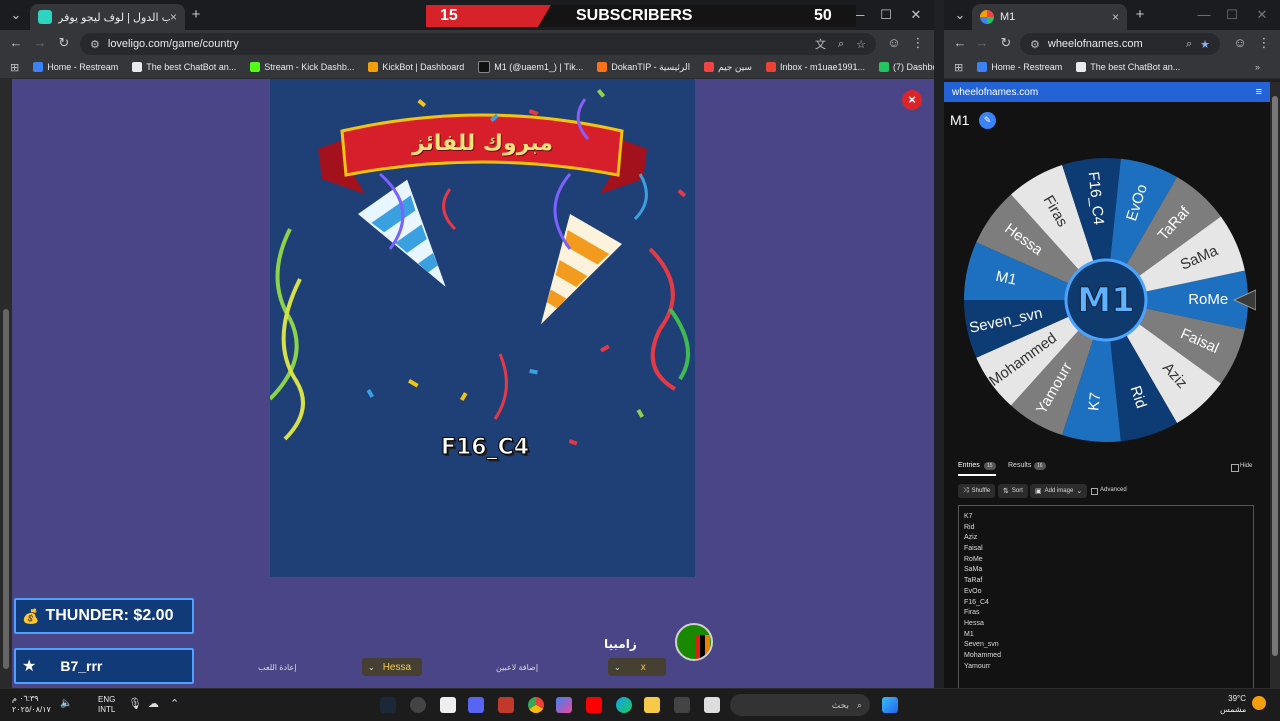 This screenshot has width=1280, height=721. Describe the element at coordinates (478, 44) in the screenshot. I see `address-bar: ⚙ loveligo.com/game/country 文 ⌕ ☆` at that location.